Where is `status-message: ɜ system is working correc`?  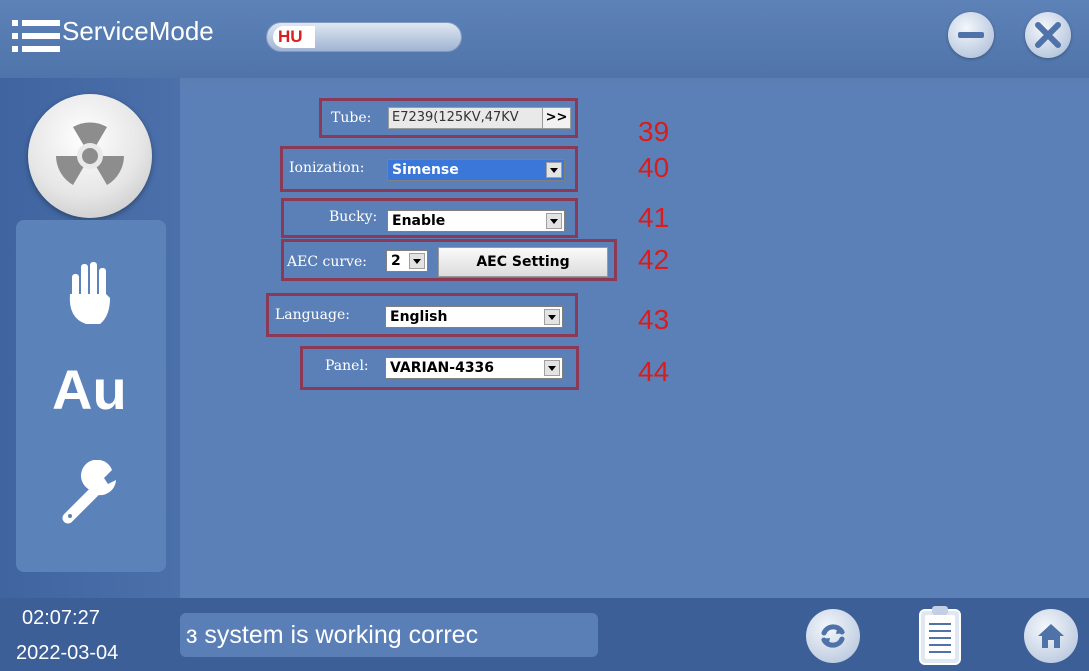 status-message: ɜ system is working correc is located at coordinates (389, 635).